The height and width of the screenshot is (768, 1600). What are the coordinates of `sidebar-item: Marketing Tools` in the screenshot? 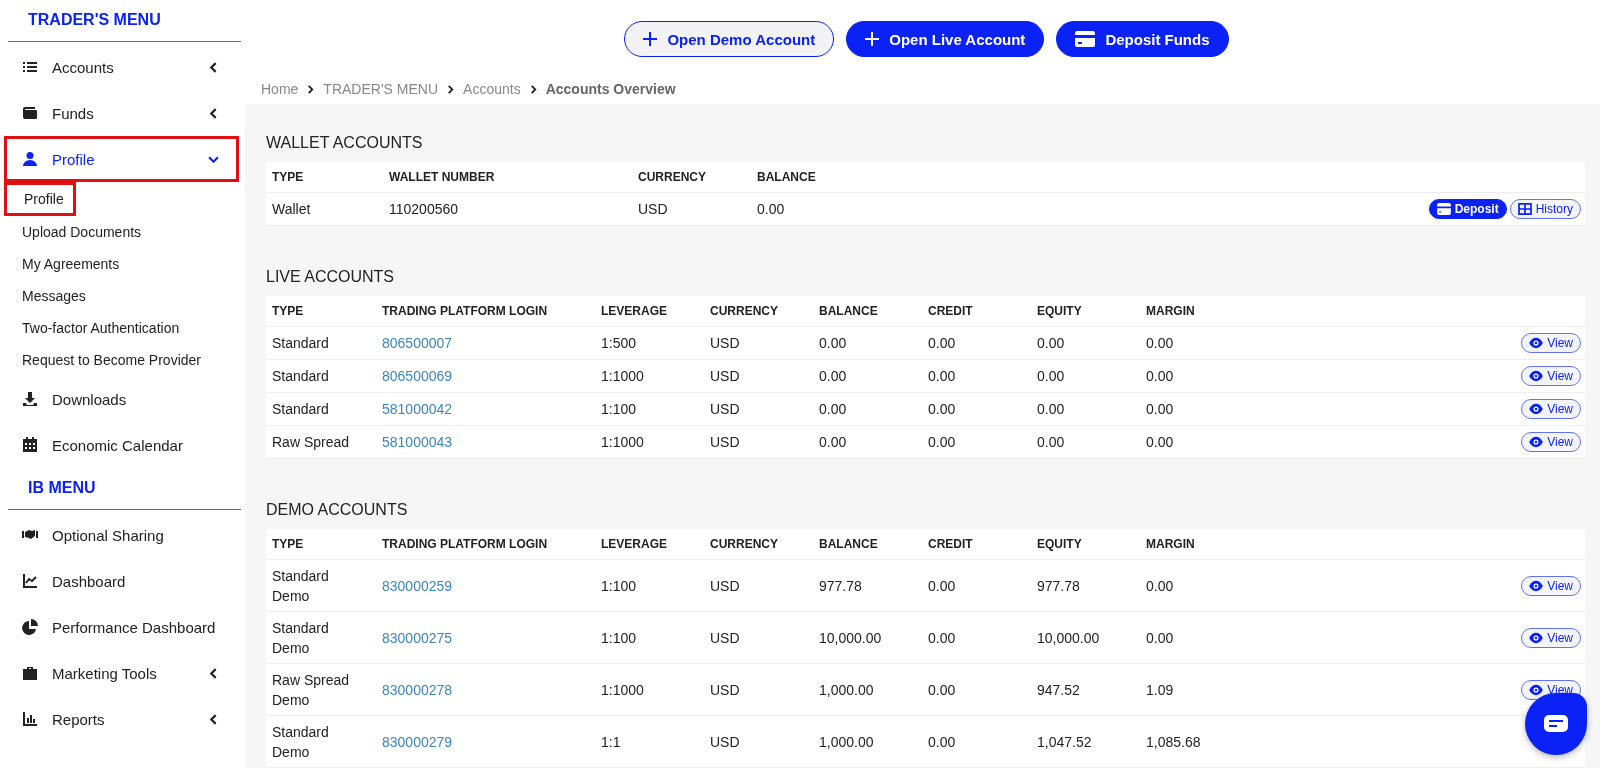 It's located at (121, 673).